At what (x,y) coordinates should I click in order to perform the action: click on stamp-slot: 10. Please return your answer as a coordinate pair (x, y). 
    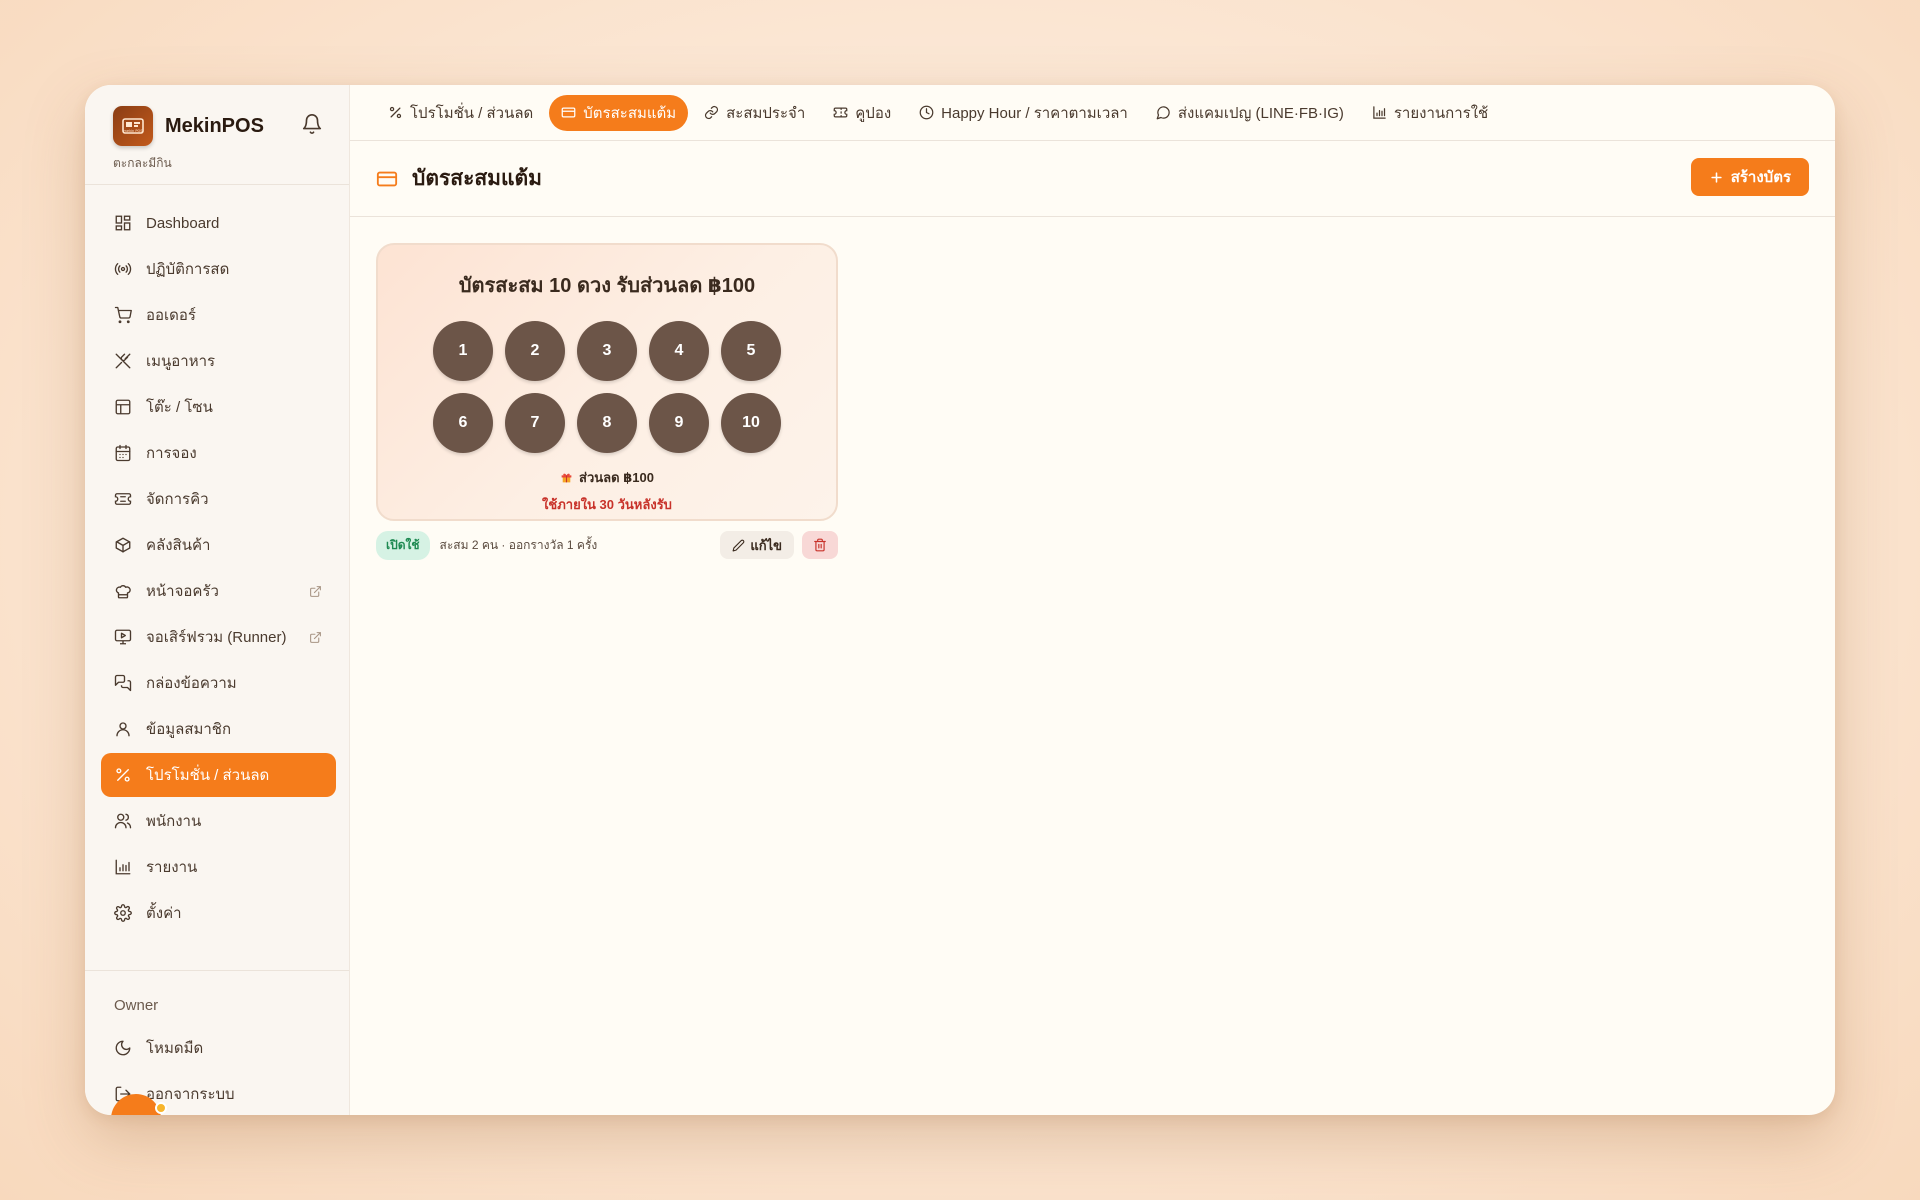
    Looking at the image, I should click on (751, 423).